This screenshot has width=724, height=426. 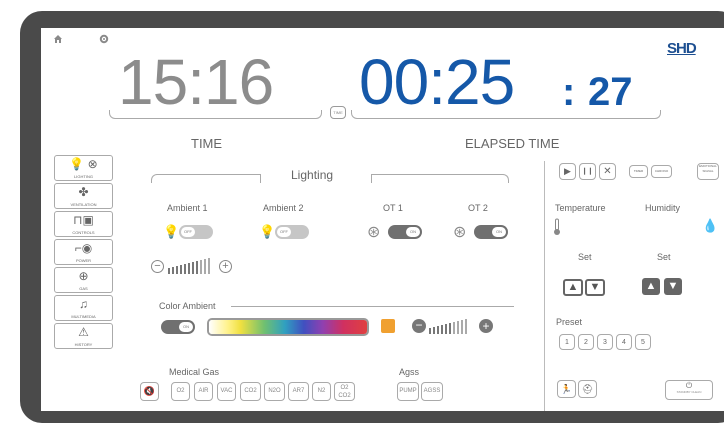 What do you see at coordinates (83, 304) in the screenshot?
I see `music-icon: ♫` at bounding box center [83, 304].